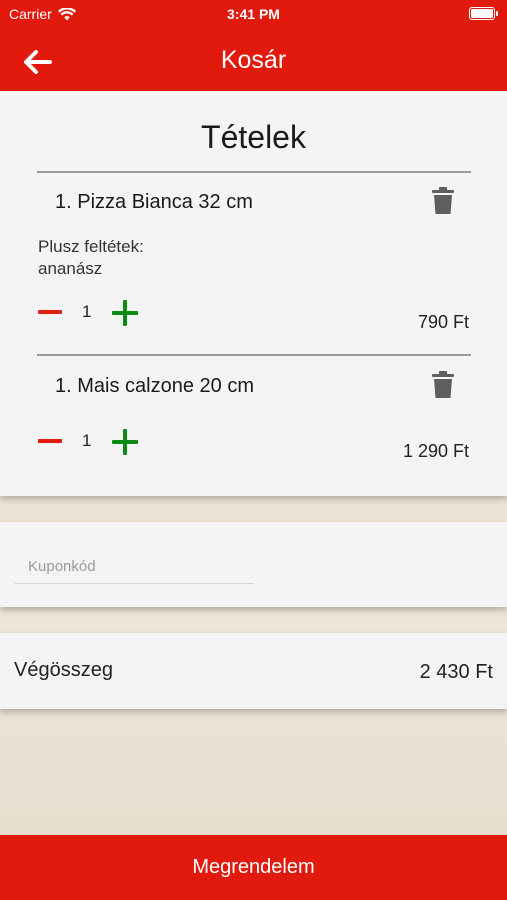 The image size is (507, 900). What do you see at coordinates (435, 451) in the screenshot?
I see `item-price: 1 290 Ft` at bounding box center [435, 451].